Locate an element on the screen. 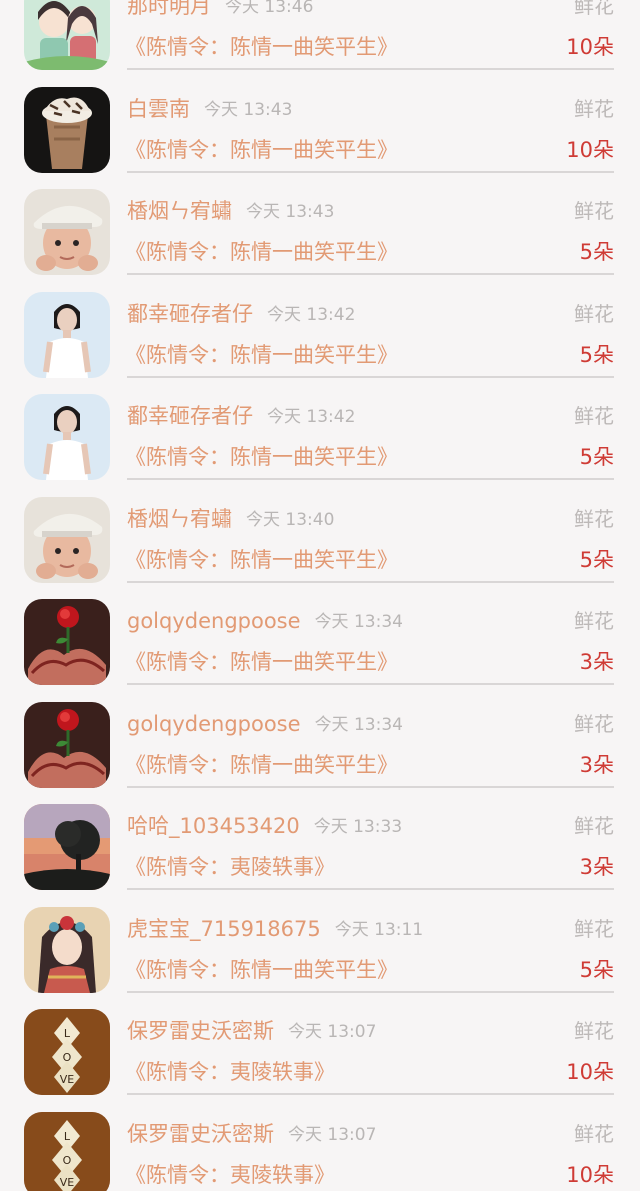 The width and height of the screenshot is (640, 1191). sender-name-text: 哈哈_103453420 is located at coordinates (213, 826).